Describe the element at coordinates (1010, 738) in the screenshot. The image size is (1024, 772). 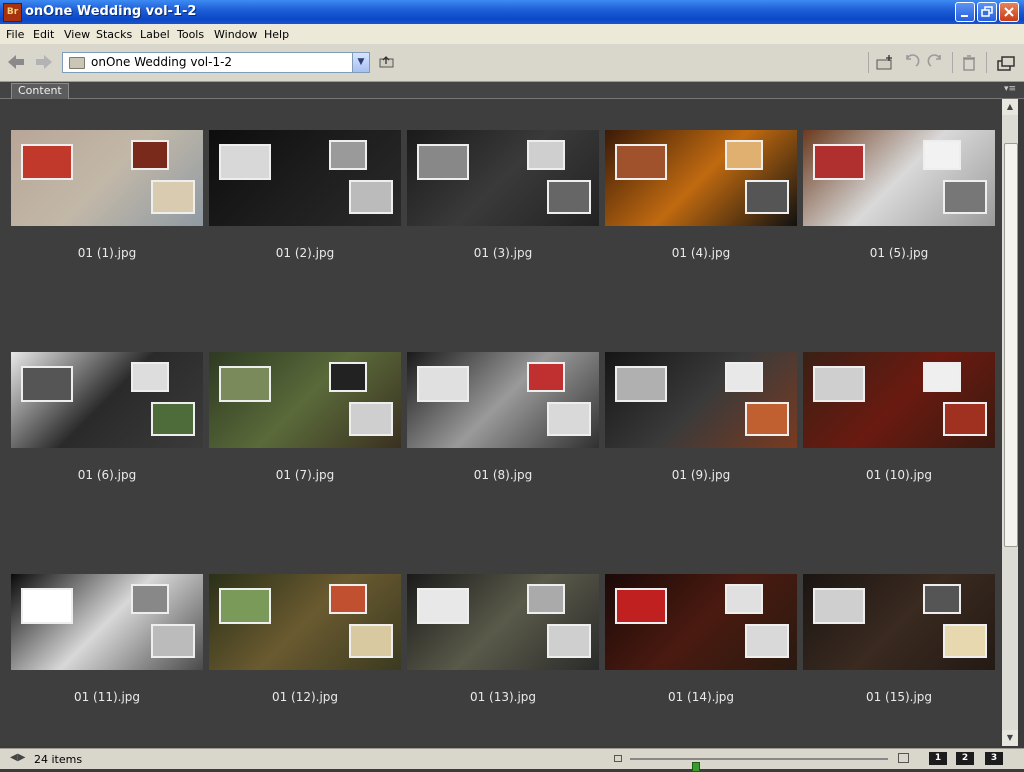
I see `scroll-down-arrow-icon: ▼` at that location.